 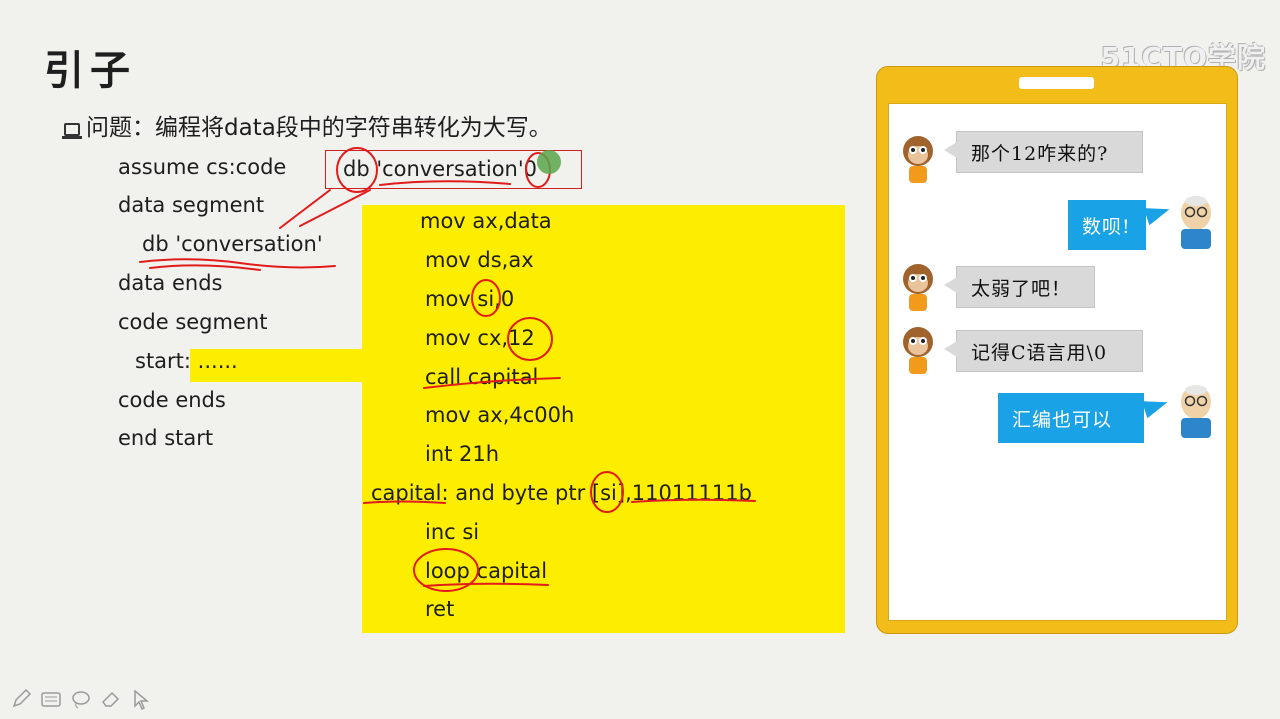 I want to click on pen-icon, so click(x=21, y=699).